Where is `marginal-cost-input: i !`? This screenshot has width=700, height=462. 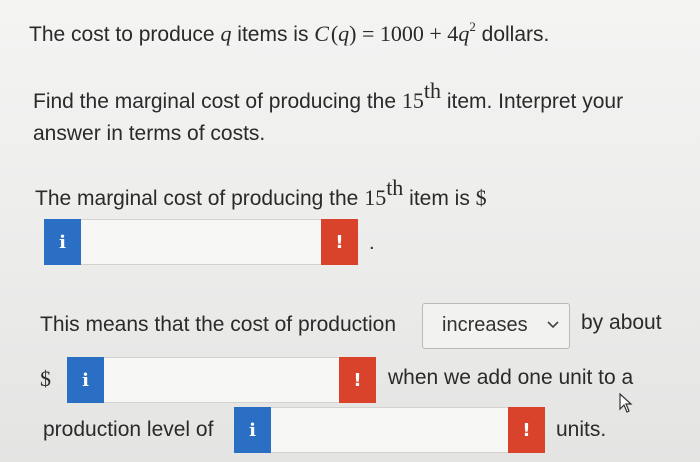
marginal-cost-input: i ! is located at coordinates (201, 242).